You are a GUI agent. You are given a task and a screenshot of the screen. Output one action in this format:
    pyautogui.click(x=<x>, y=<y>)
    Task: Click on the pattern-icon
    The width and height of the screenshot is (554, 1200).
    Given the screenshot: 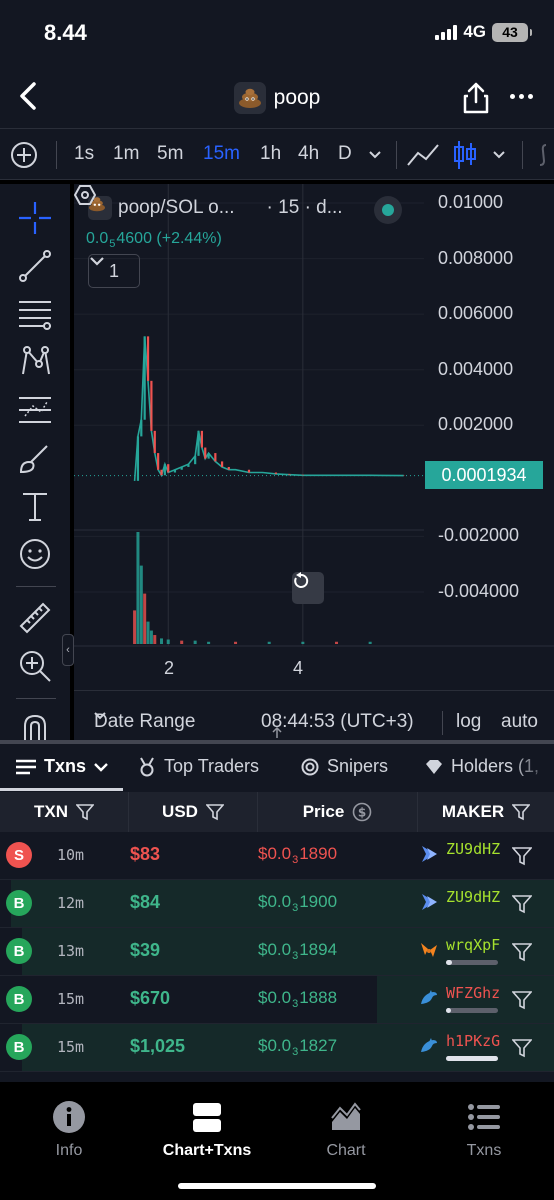 What is the action you would take?
    pyautogui.click(x=35, y=362)
    